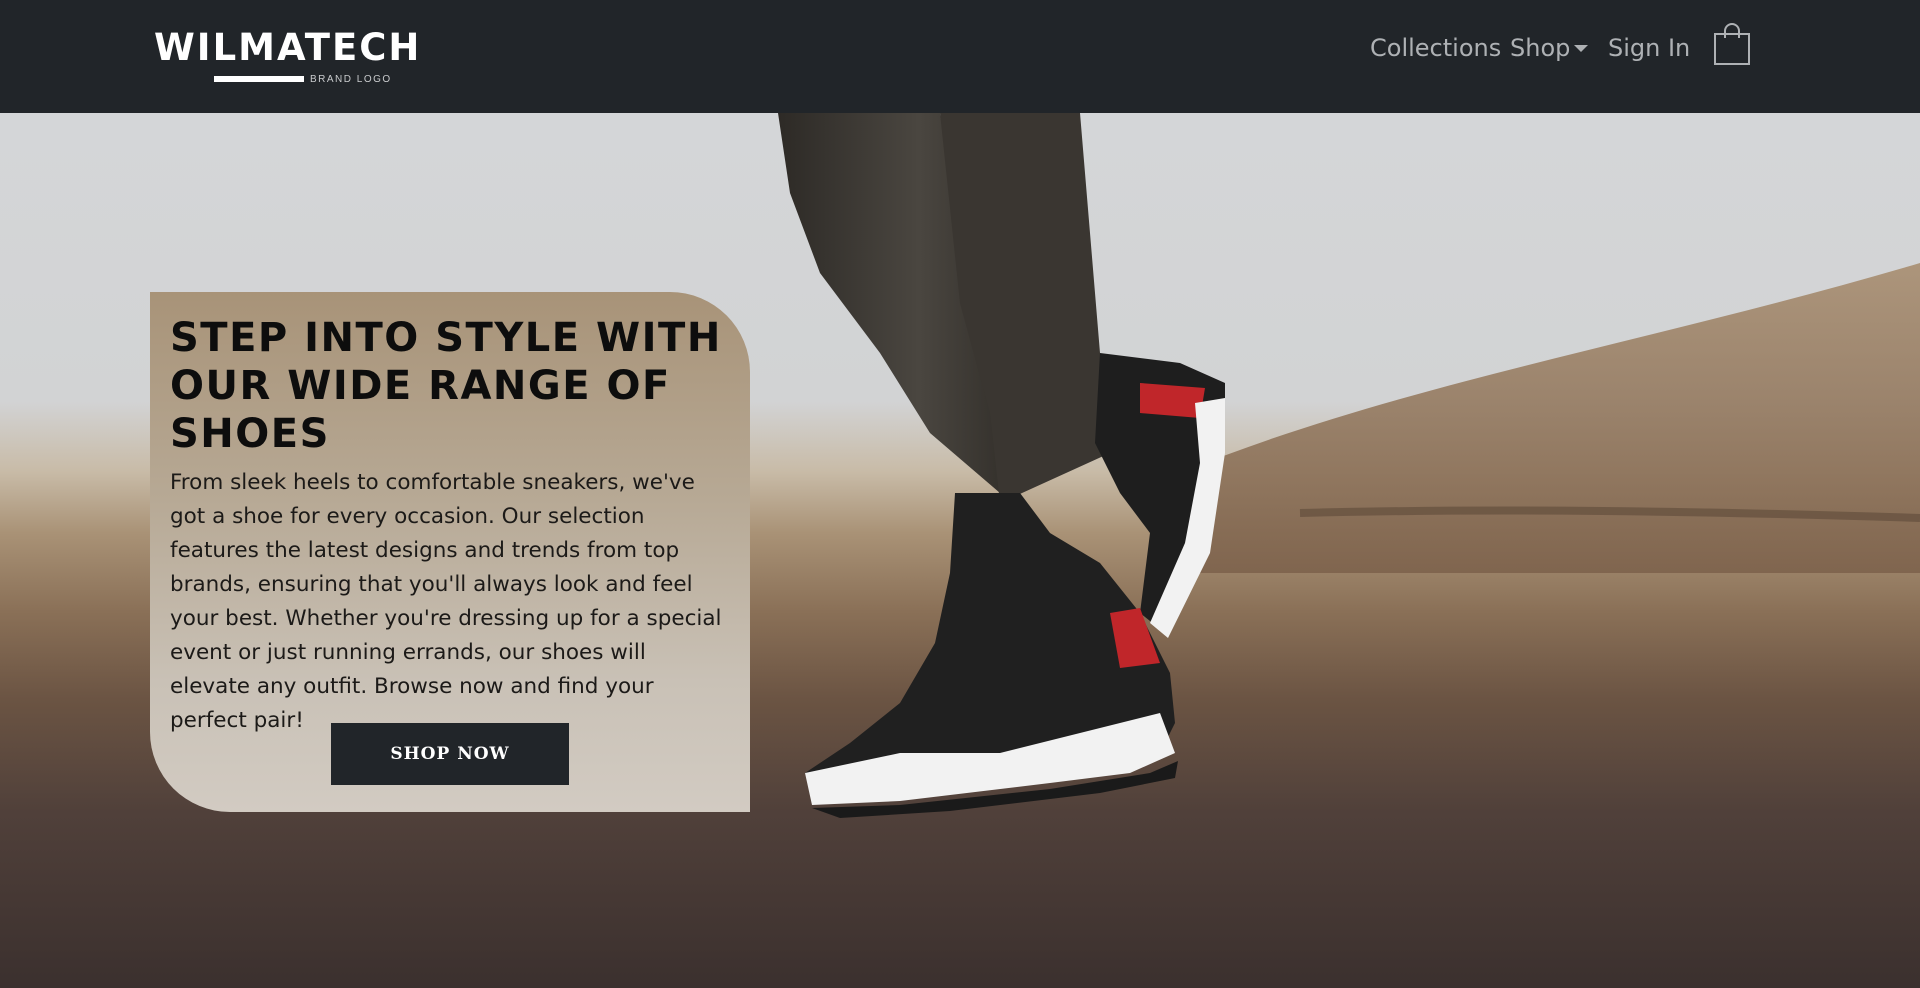  I want to click on nav-collections: Collections, so click(1435, 48).